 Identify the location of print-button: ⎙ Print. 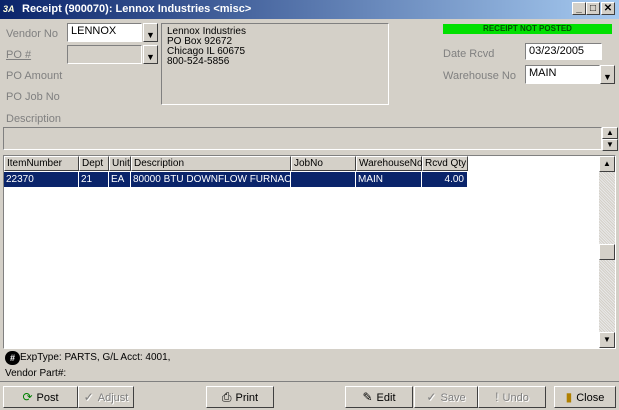
(240, 397).